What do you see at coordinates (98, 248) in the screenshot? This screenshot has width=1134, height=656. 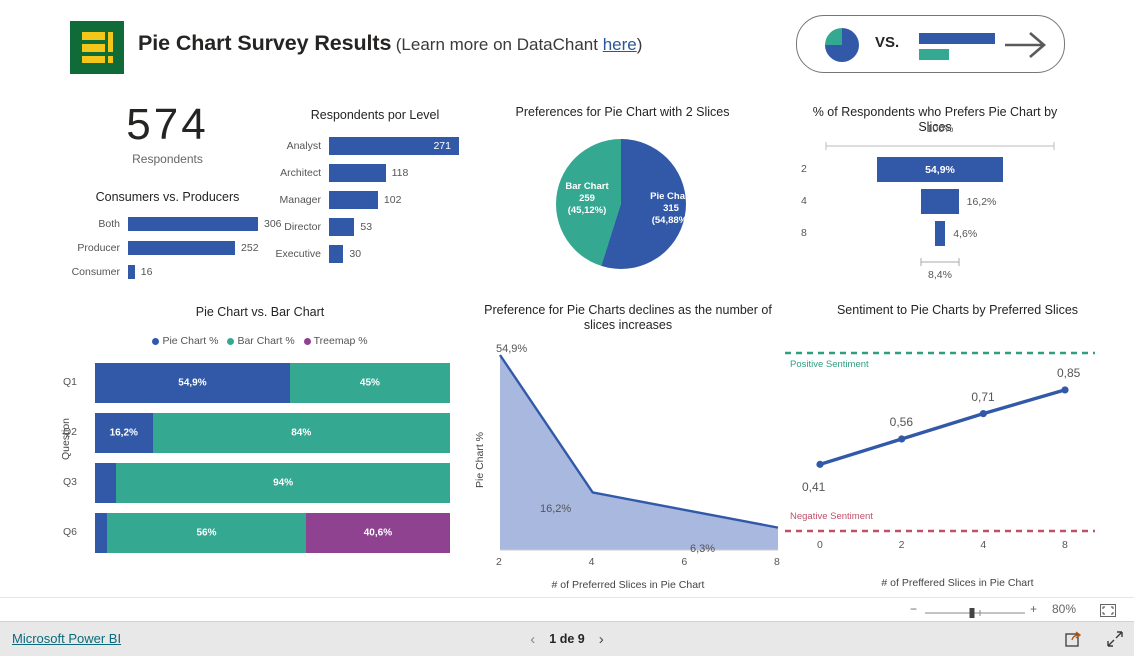 I see `bar-category-label: Producer` at bounding box center [98, 248].